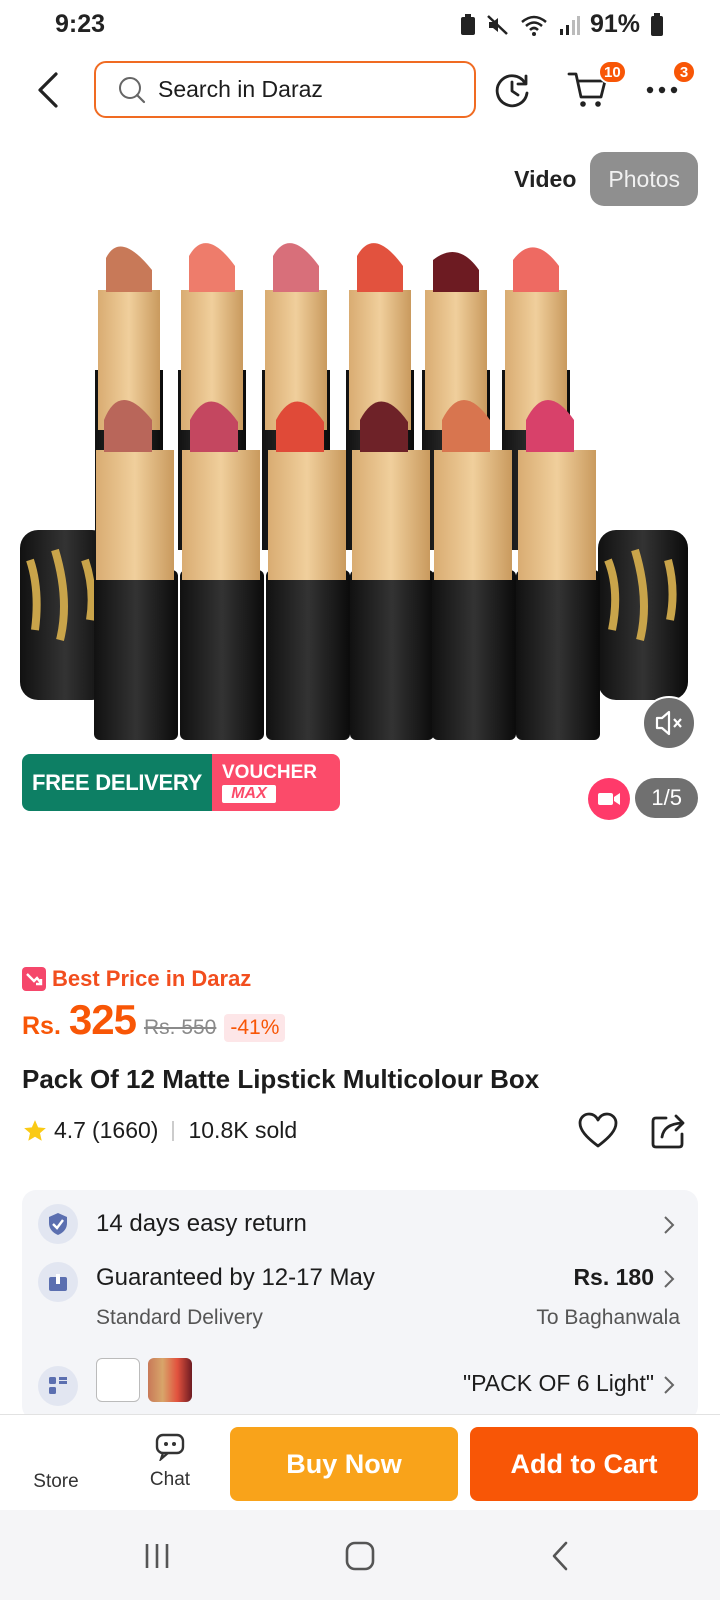 The width and height of the screenshot is (720, 1600). Describe the element at coordinates (235, 1277) in the screenshot. I see `delivery-guarantee: Guaranteed by 12-17 May` at that location.